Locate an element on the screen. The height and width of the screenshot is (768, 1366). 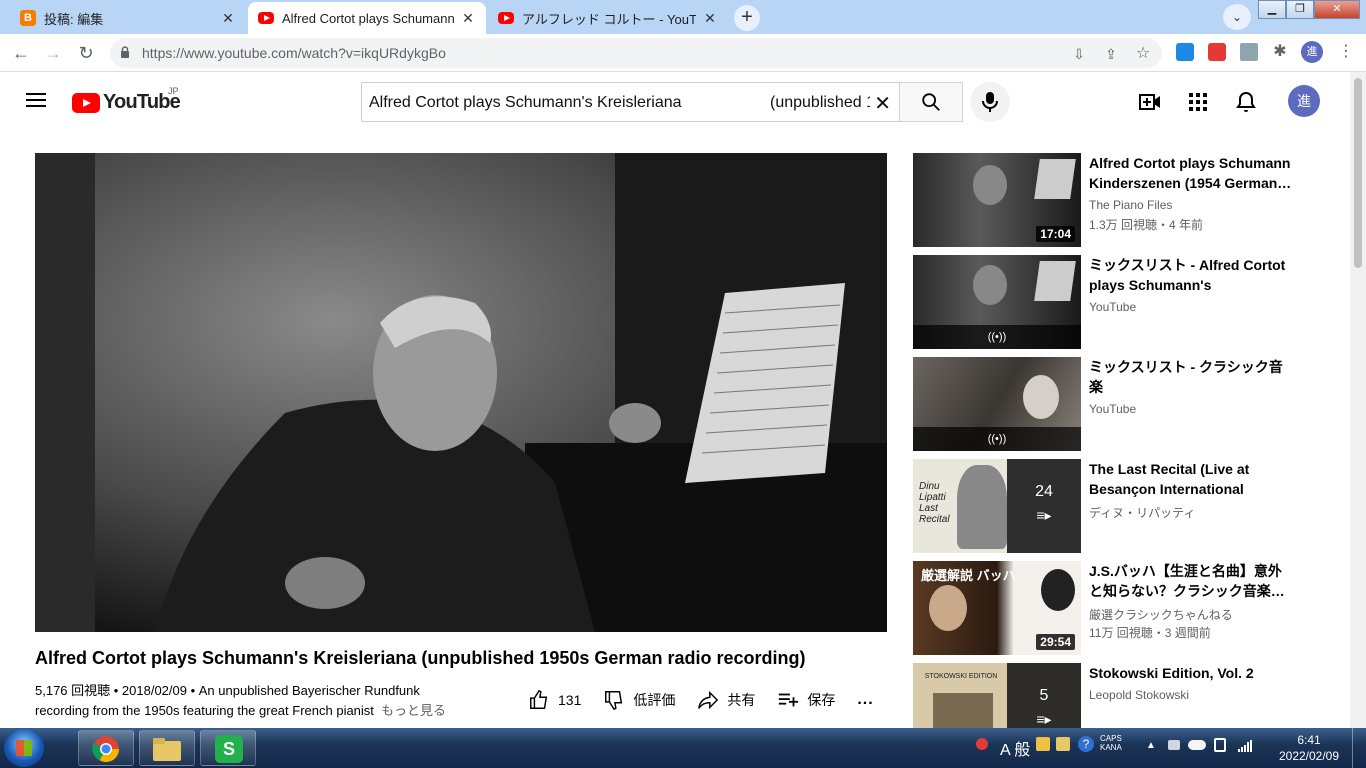
tray-network-icon is located at coordinates (1174, 745).